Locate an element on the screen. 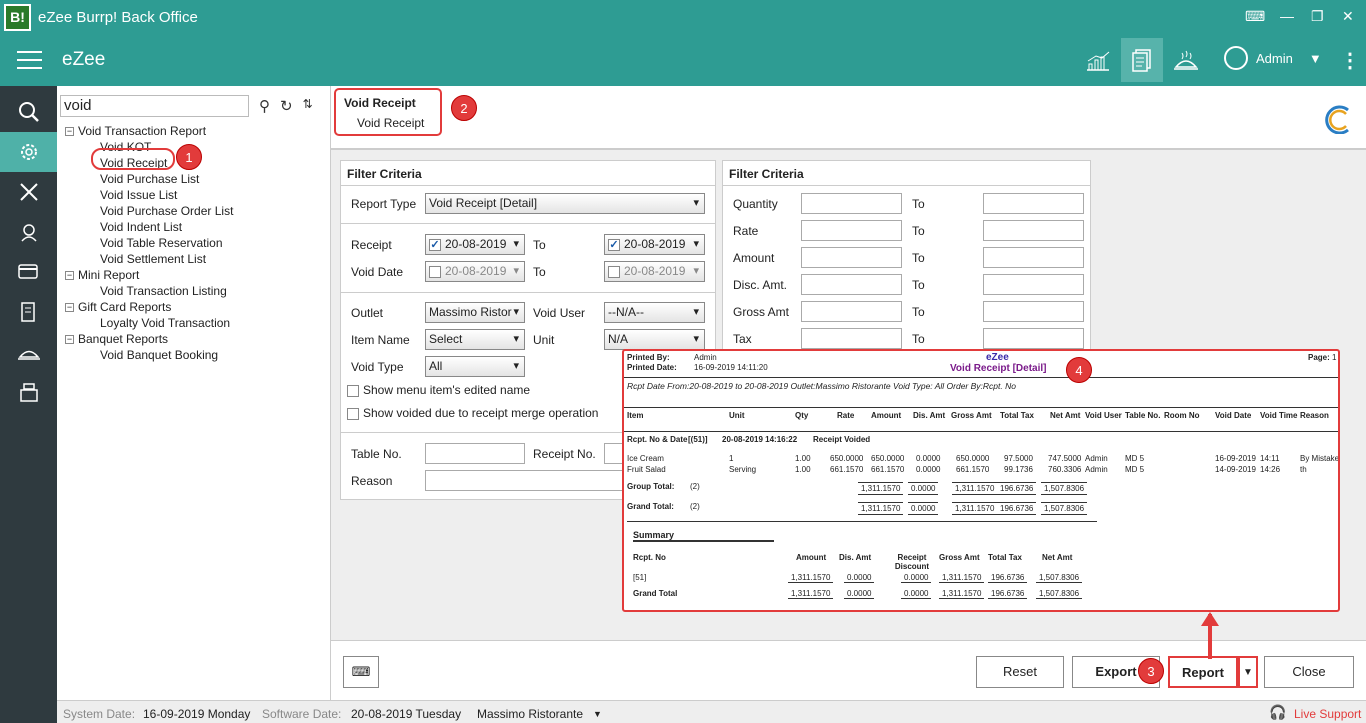  tools-icon is located at coordinates (28, 192).